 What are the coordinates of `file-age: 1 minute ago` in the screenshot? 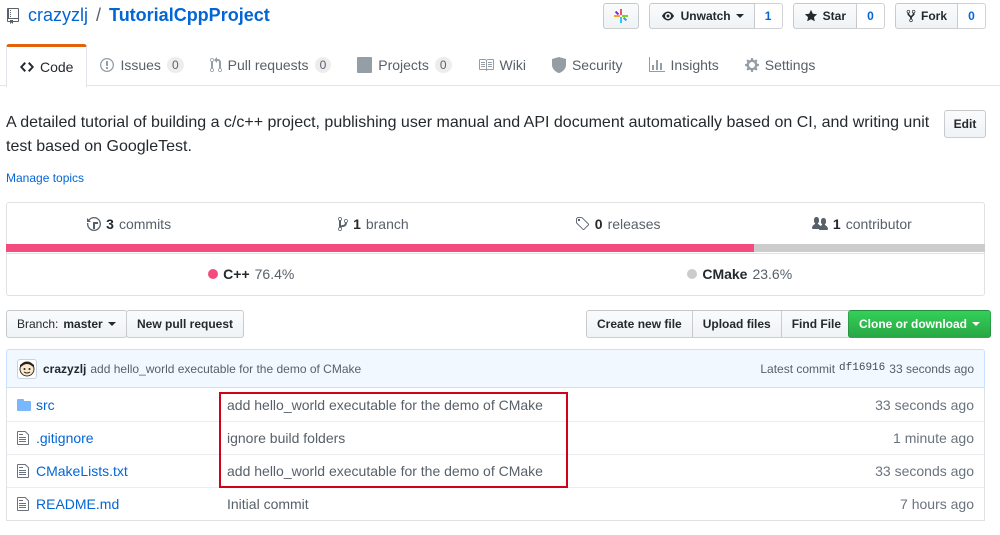 It's located at (933, 438).